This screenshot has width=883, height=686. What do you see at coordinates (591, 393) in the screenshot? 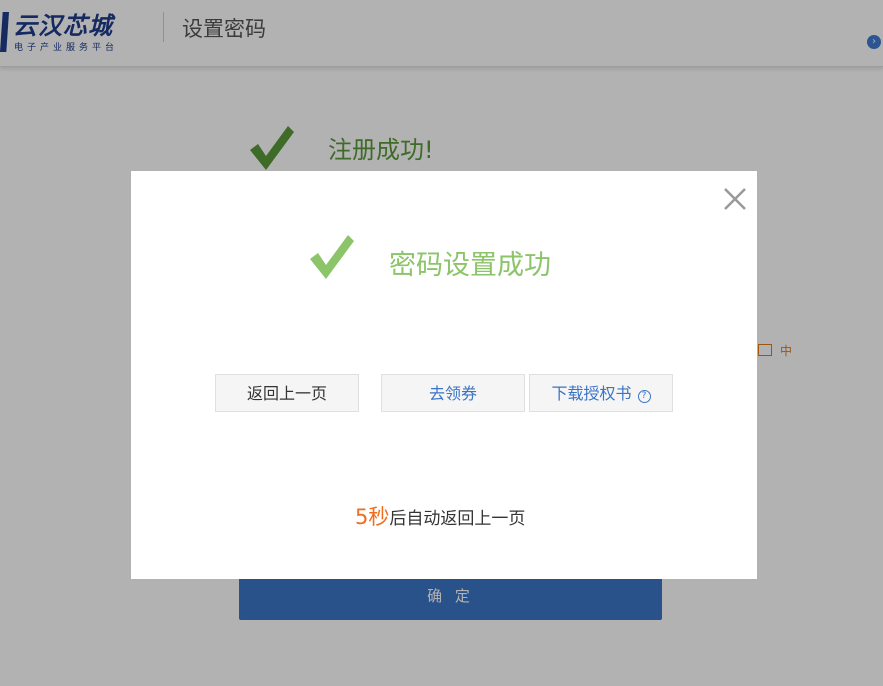
I see `download-authorization-label: 下载授权书` at bounding box center [591, 393].